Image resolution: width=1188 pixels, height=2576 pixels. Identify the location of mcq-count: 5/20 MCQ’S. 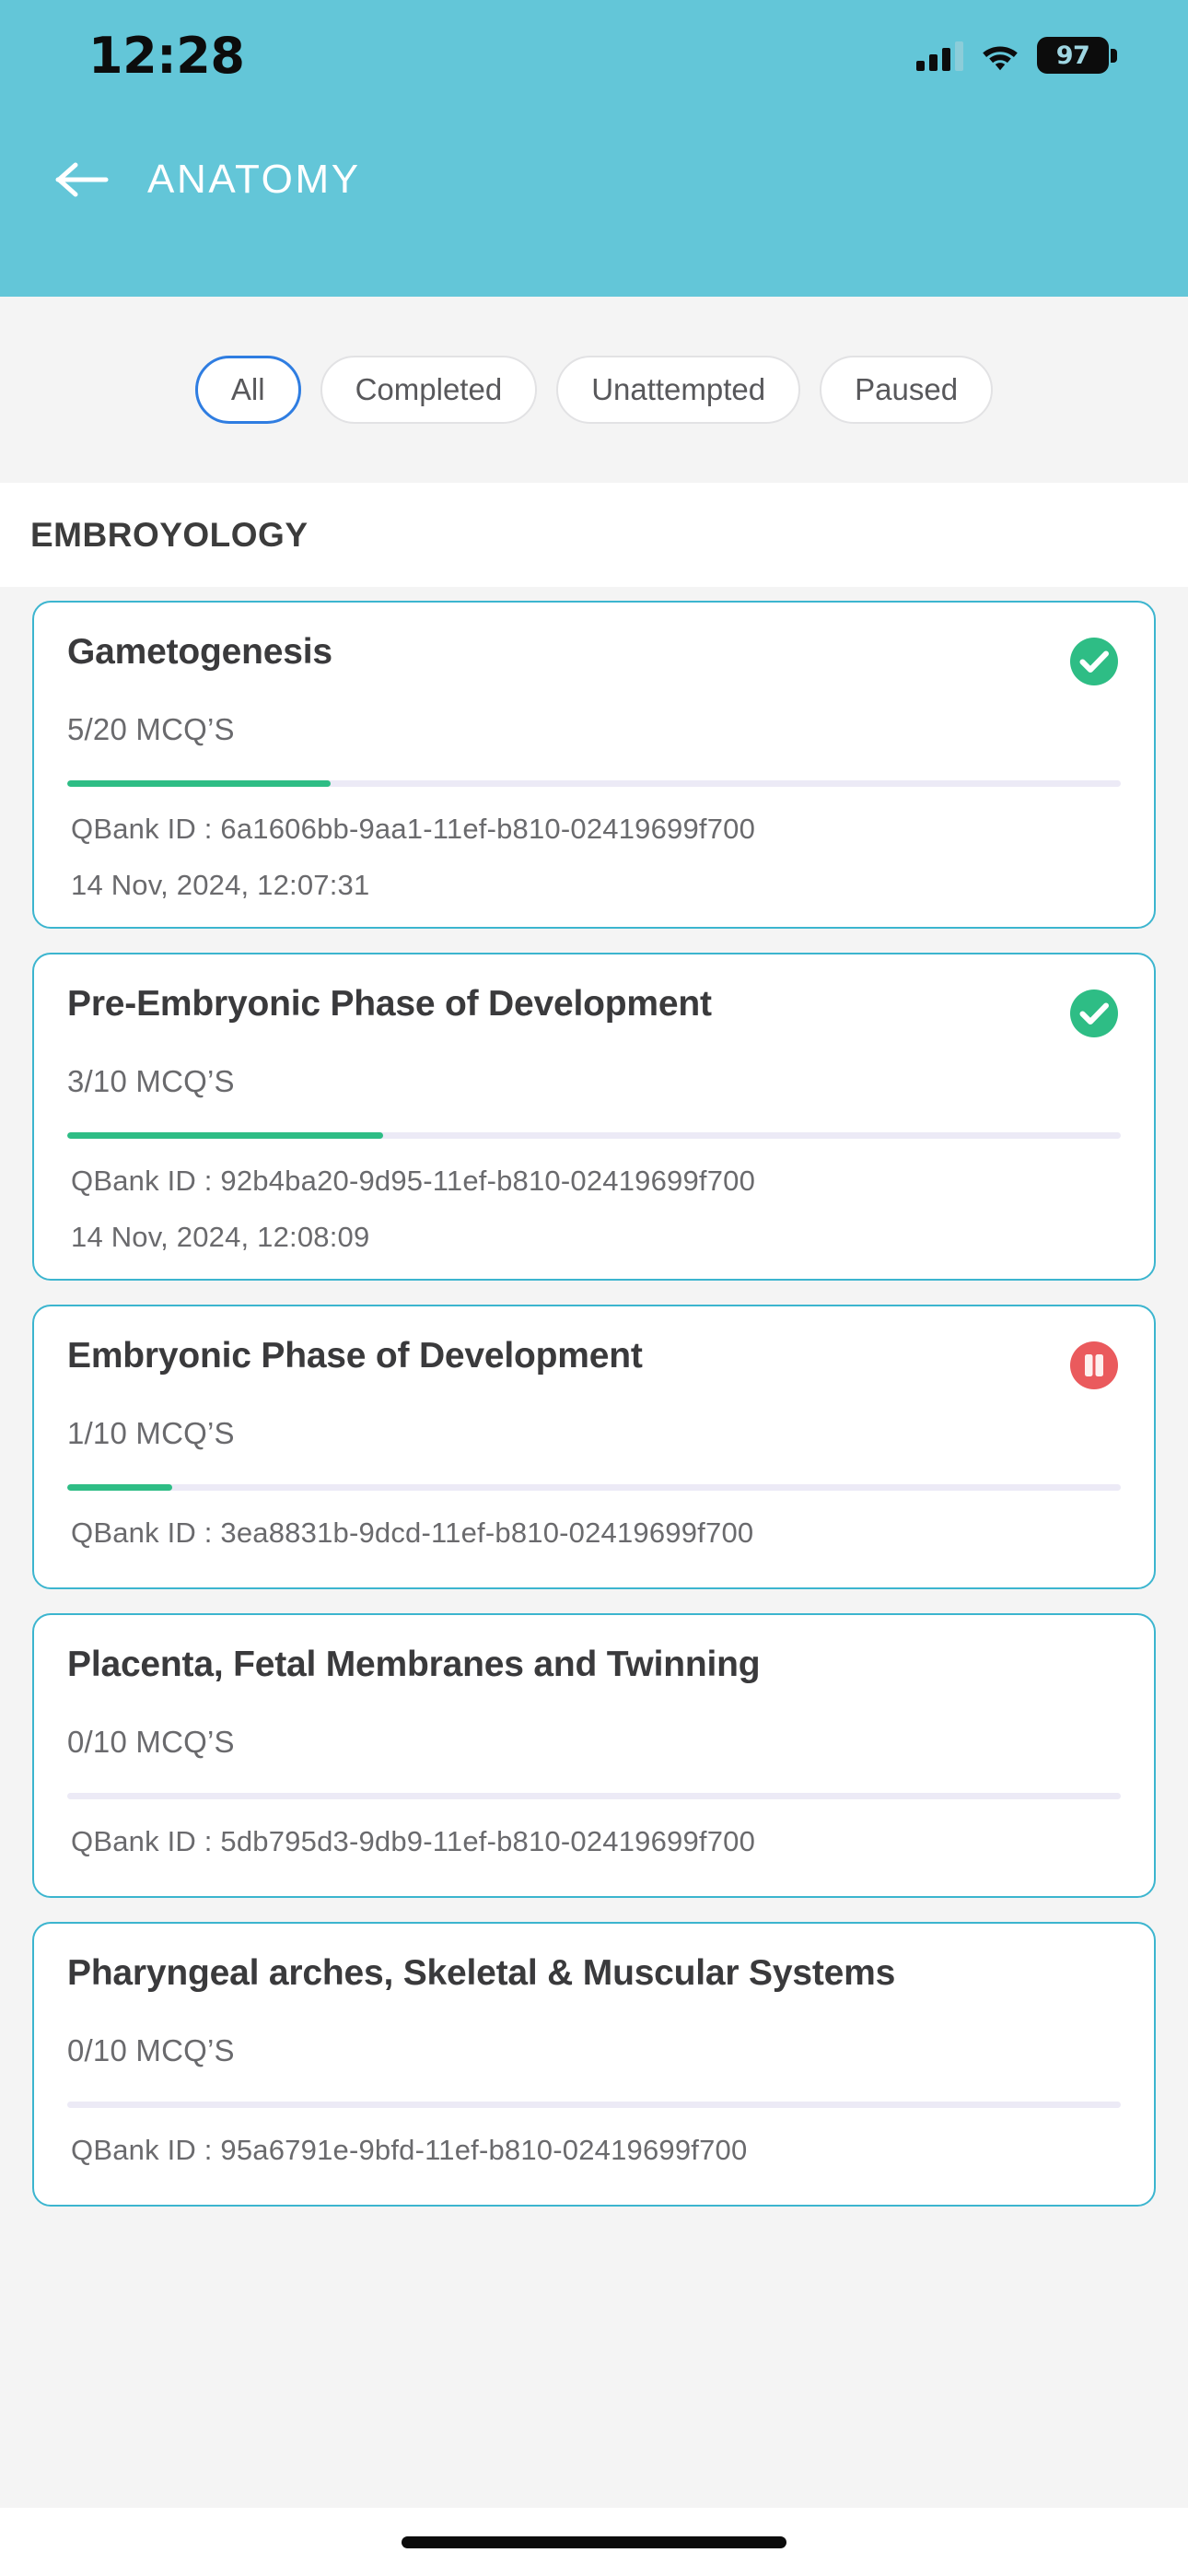
(151, 729).